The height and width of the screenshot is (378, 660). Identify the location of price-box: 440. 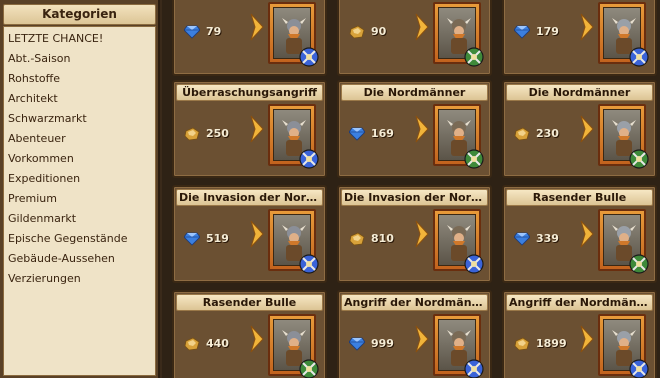
(215, 343).